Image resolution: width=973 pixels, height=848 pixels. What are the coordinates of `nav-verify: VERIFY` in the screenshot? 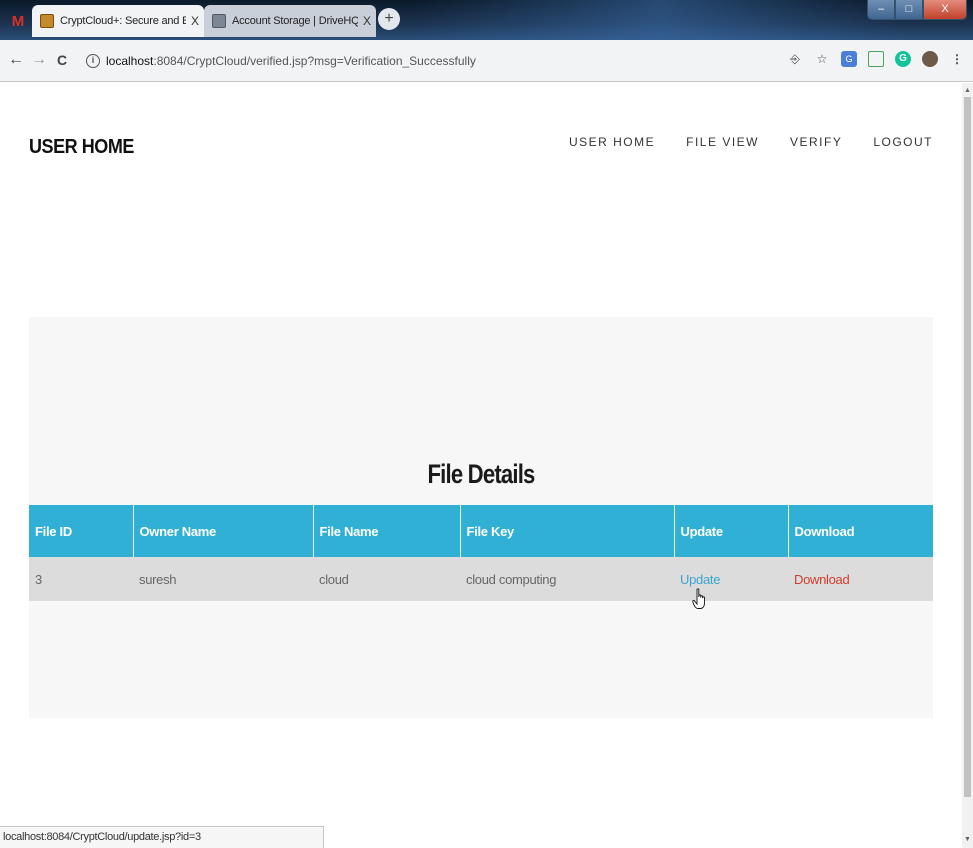 It's located at (816, 142).